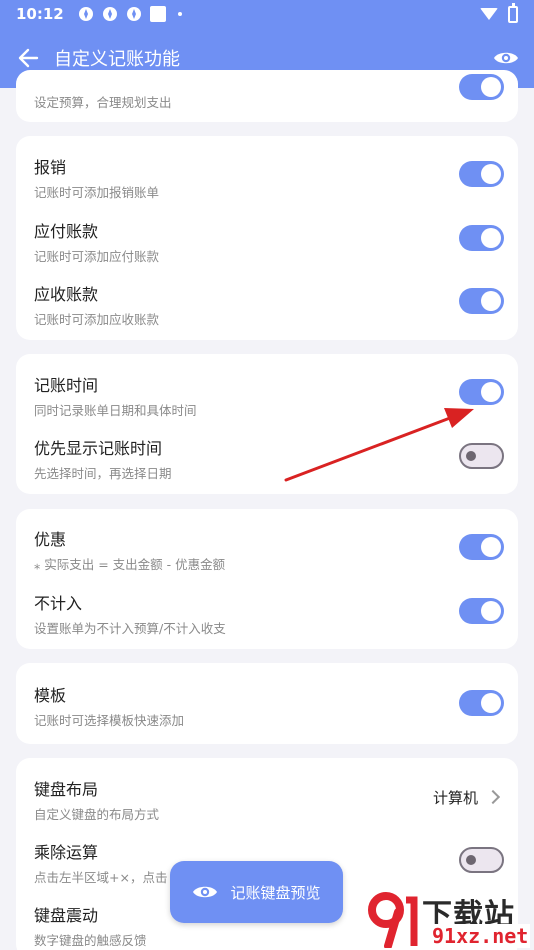  I want to click on notification-icons, so click(130, 14).